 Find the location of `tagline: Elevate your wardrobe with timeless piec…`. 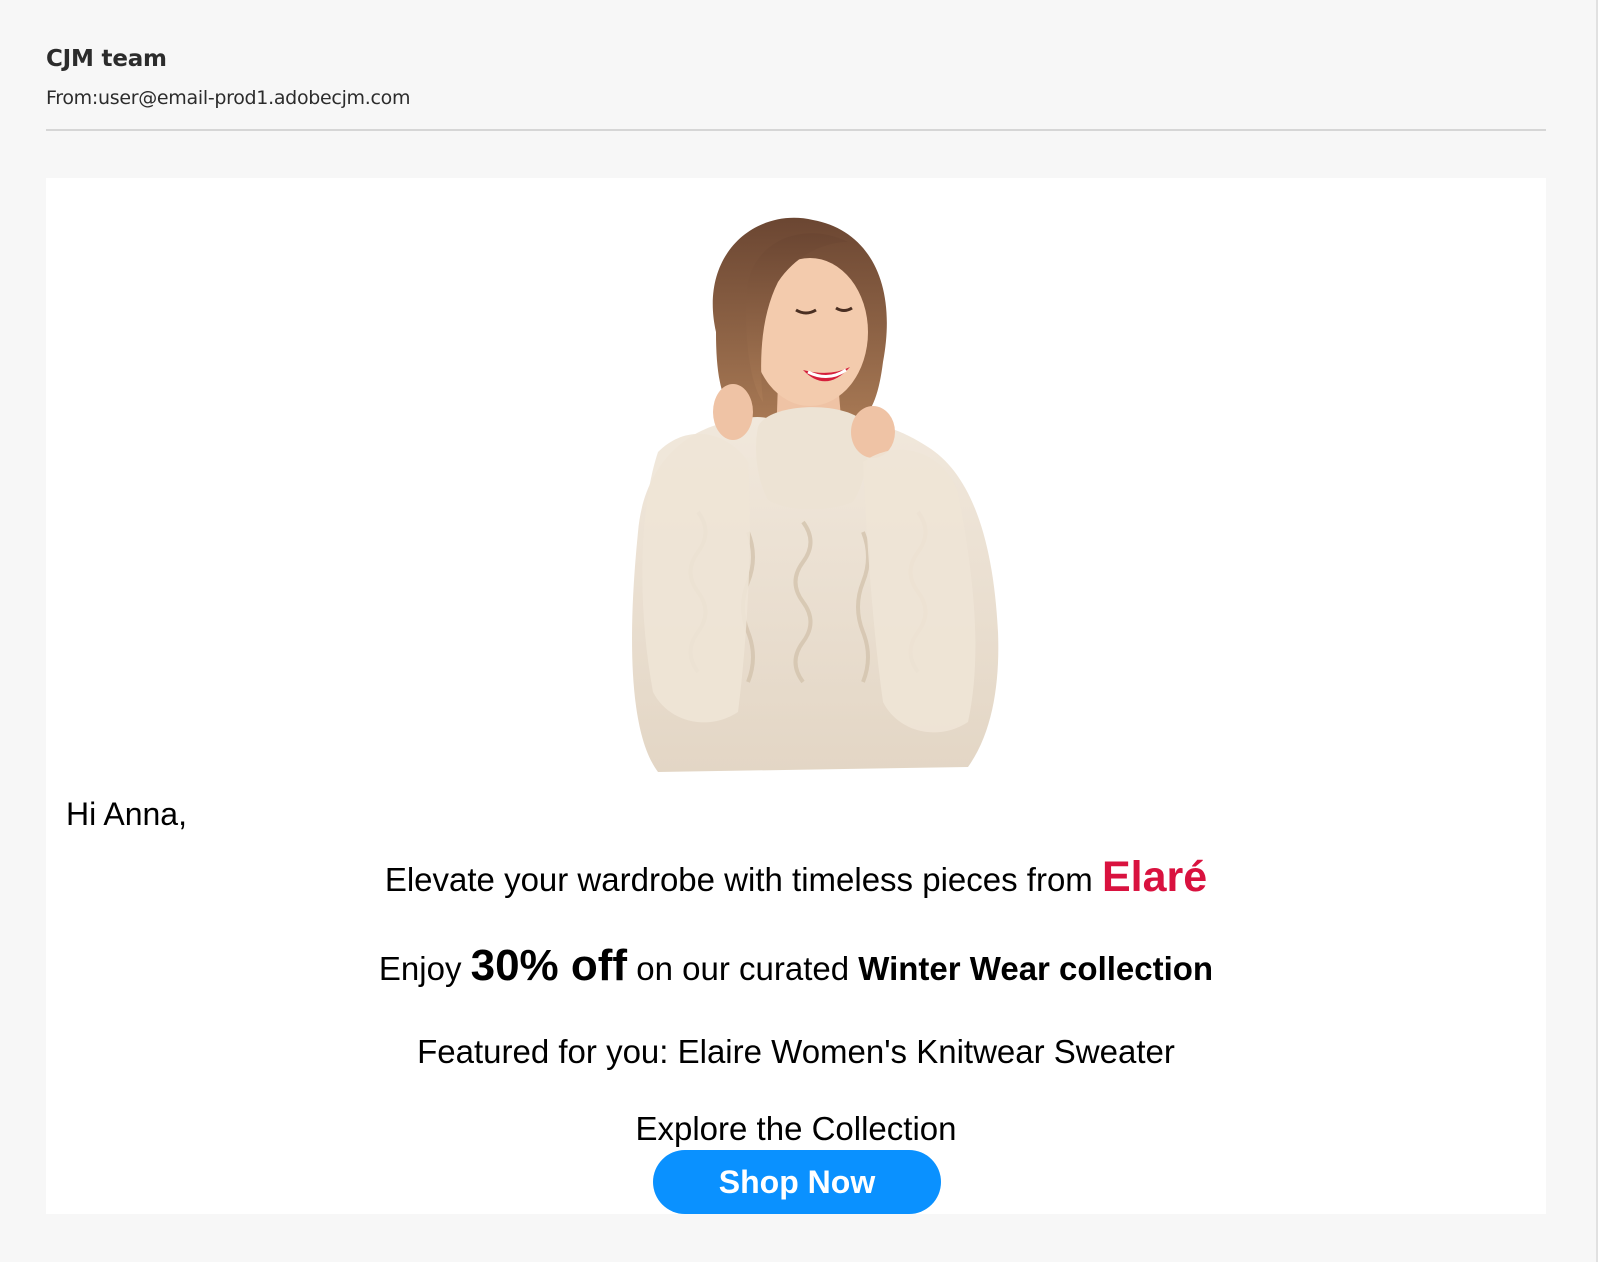

tagline: Elevate your wardrobe with timeless piec… is located at coordinates (796, 878).